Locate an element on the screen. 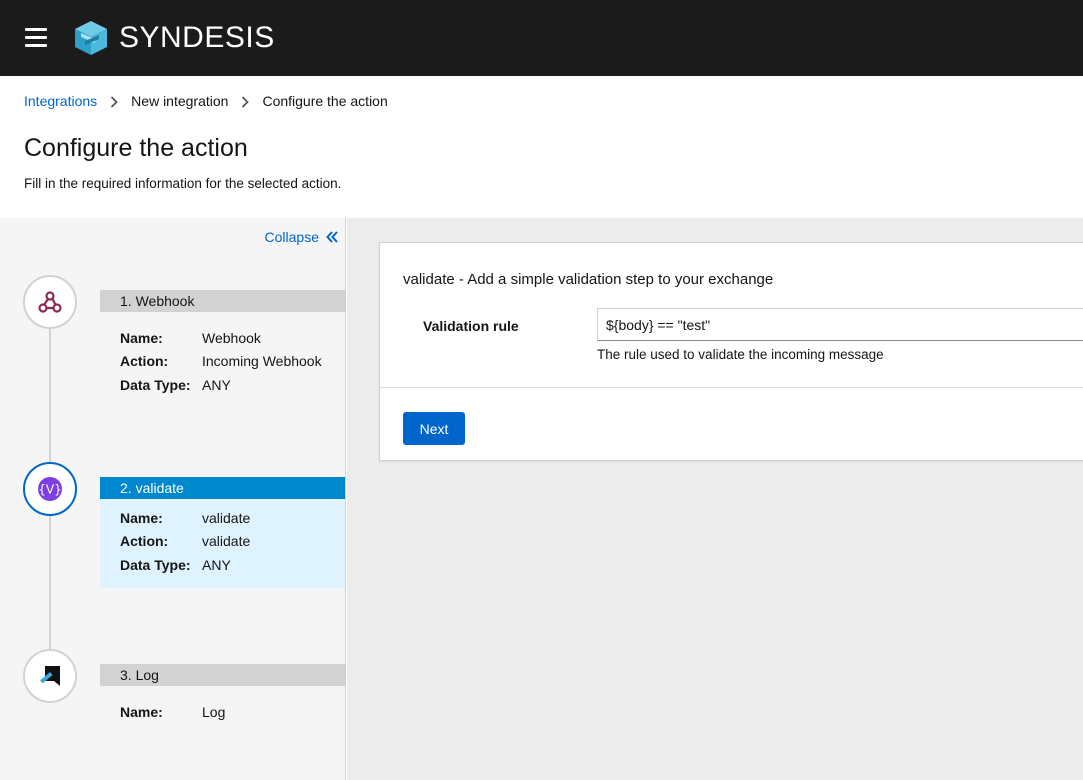 This screenshot has width=1083, height=780. log-icon is located at coordinates (50, 676).